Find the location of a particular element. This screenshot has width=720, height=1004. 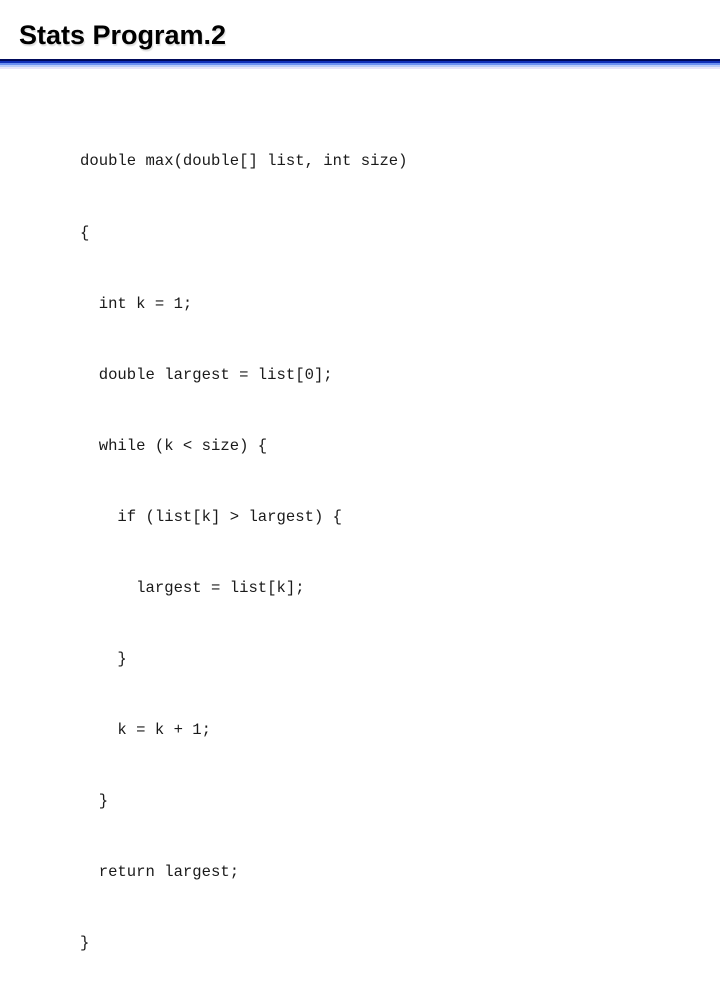

slide-title: Stats Program.2 is located at coordinates (123, 35).